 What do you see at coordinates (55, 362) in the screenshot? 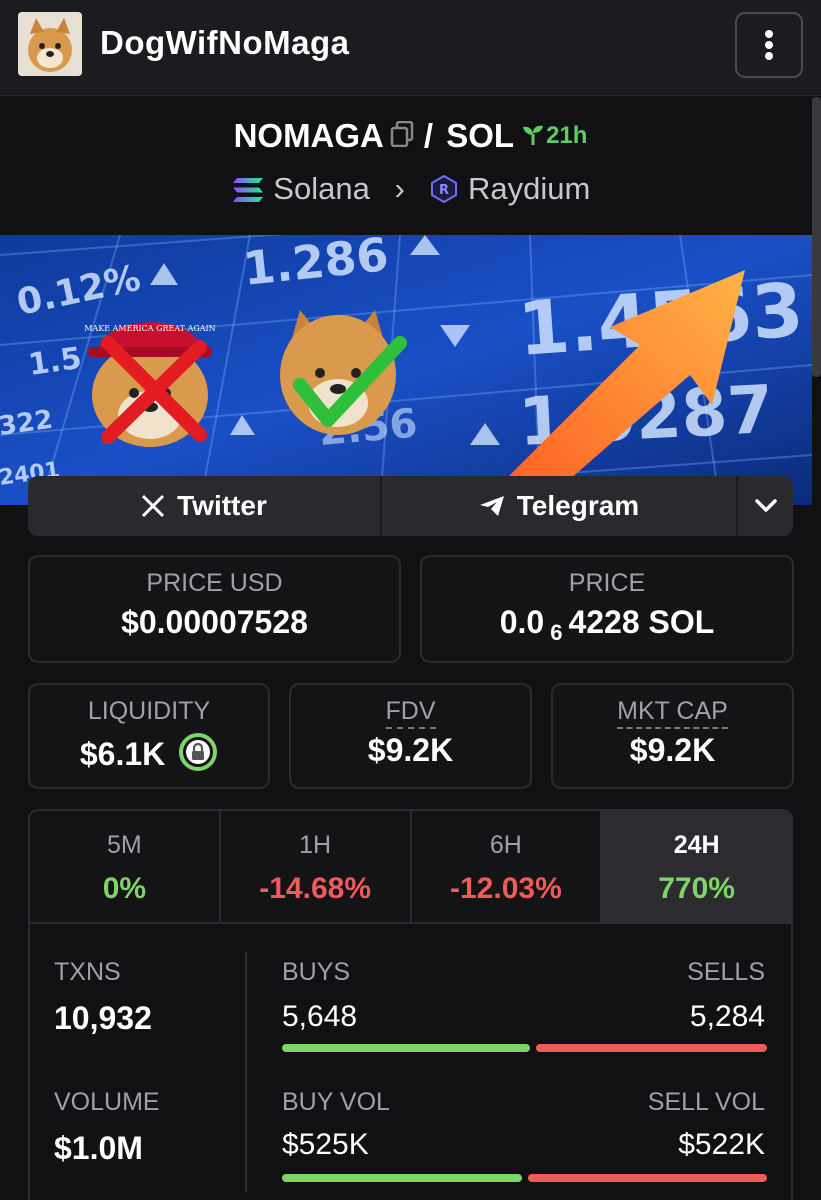
I see `svg-text: 1.5` at bounding box center [55, 362].